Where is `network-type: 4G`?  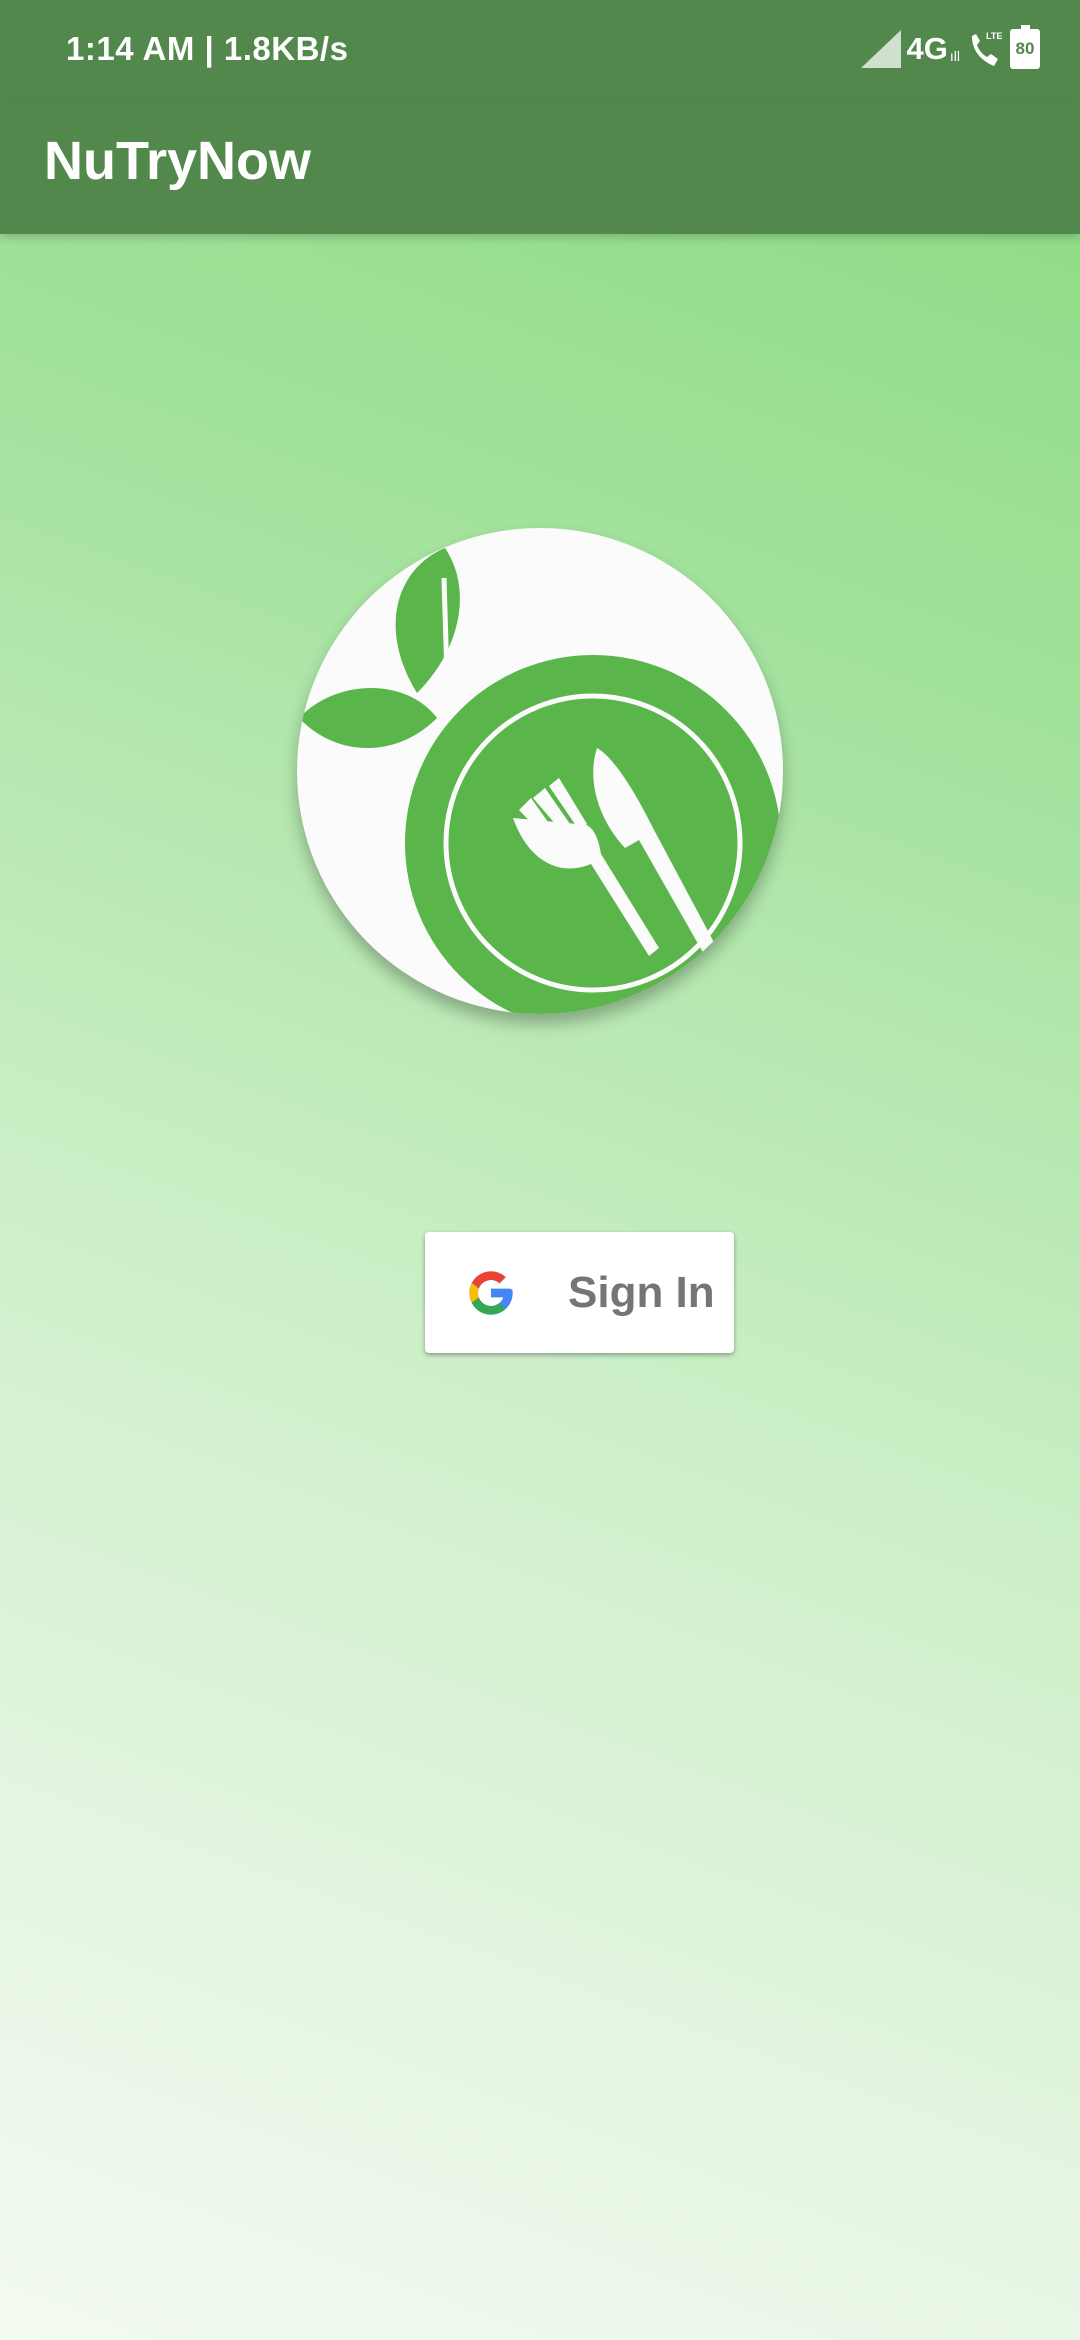 network-type: 4G is located at coordinates (927, 48).